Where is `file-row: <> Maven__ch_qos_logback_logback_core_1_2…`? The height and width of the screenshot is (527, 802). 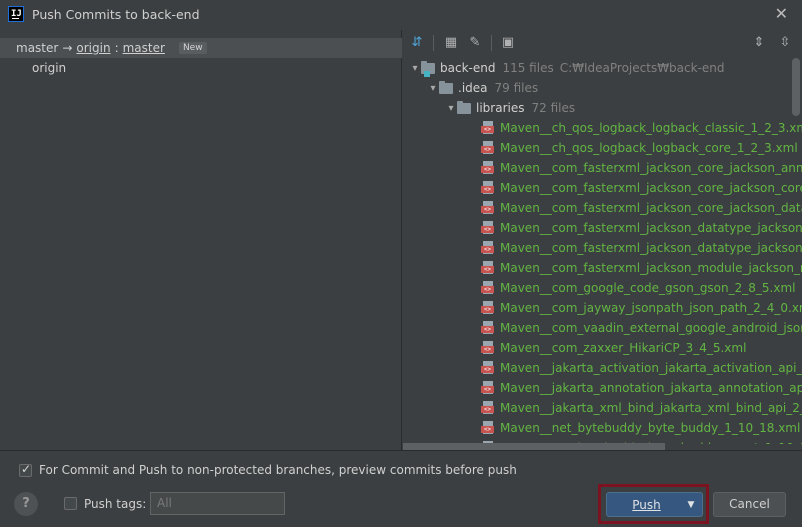 file-row: <> Maven__ch_qos_logback_logback_core_1_2… is located at coordinates (639, 148).